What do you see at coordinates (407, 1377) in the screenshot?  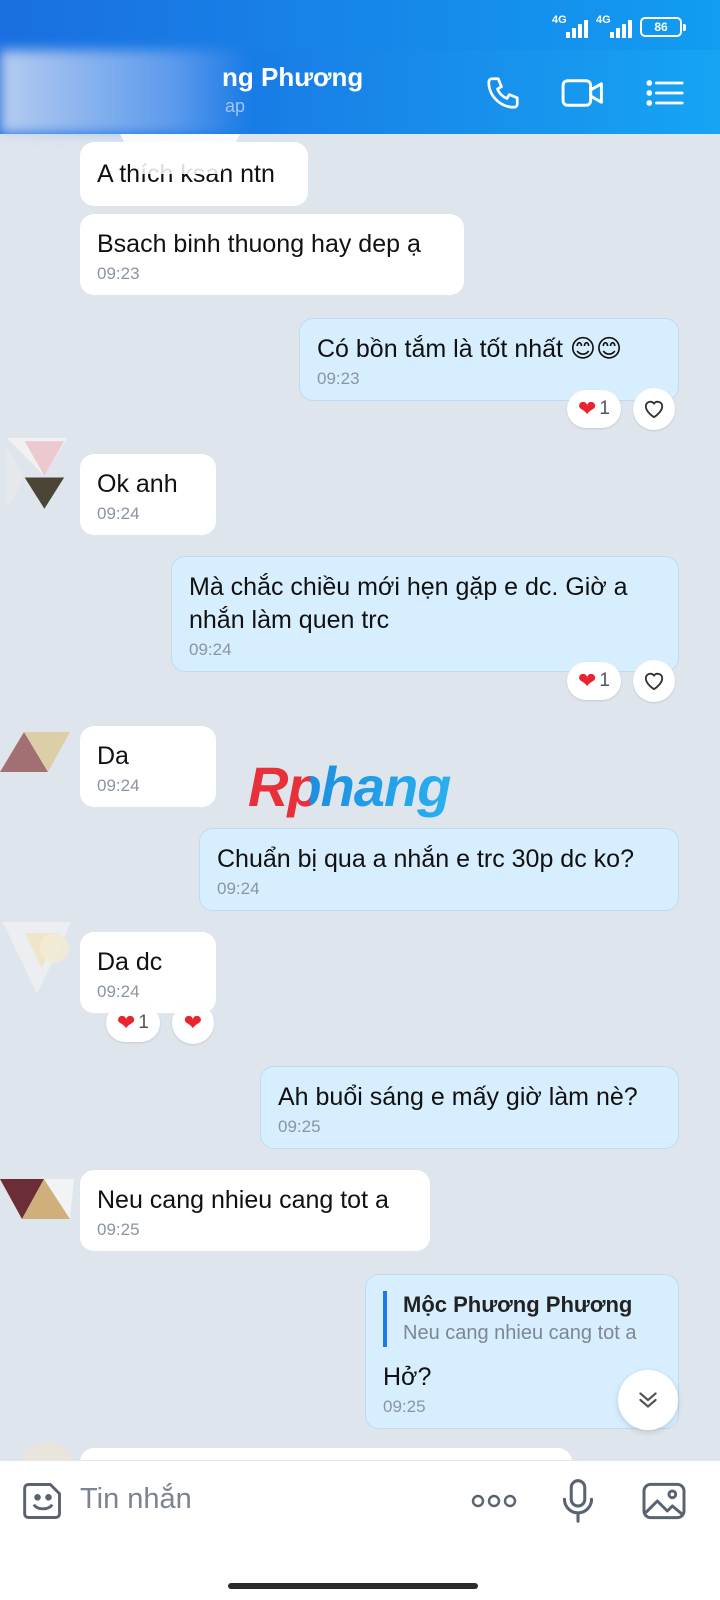 I see `message-text: Hở?` at bounding box center [407, 1377].